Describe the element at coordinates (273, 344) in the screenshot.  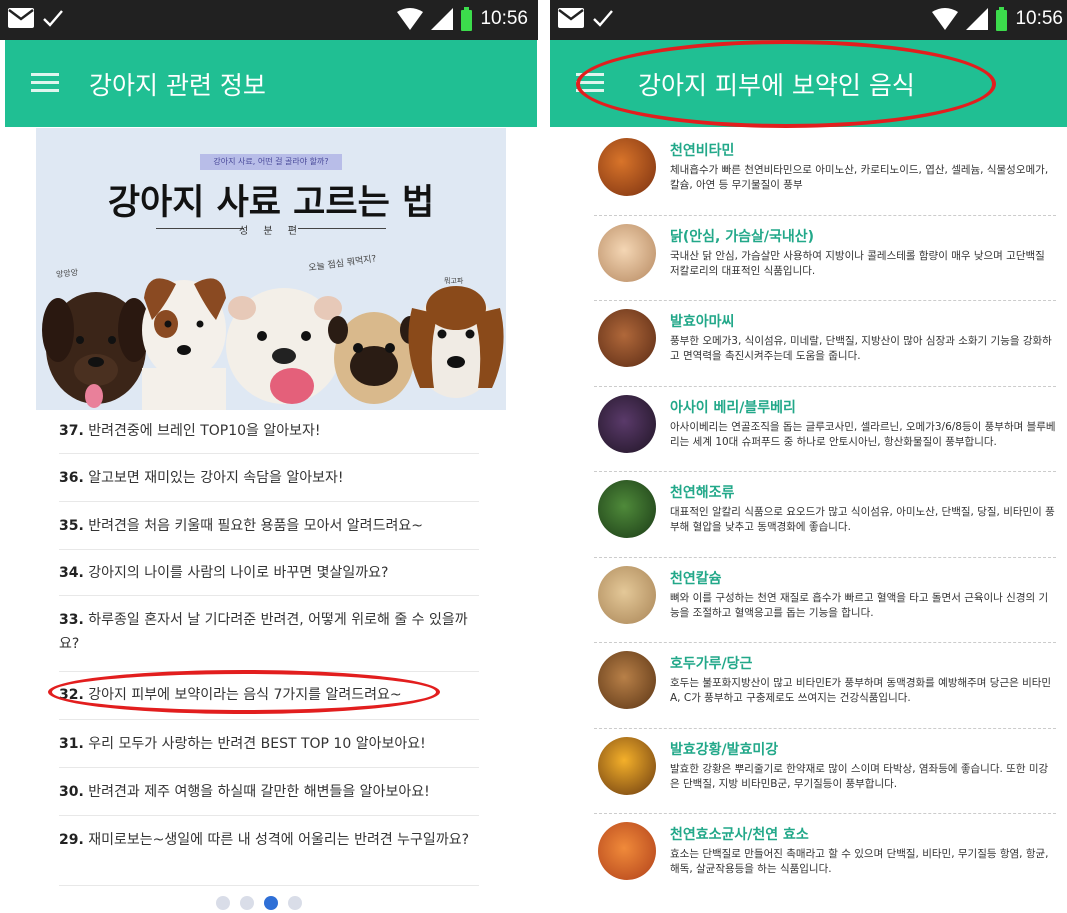
I see `dogs-illustration` at that location.